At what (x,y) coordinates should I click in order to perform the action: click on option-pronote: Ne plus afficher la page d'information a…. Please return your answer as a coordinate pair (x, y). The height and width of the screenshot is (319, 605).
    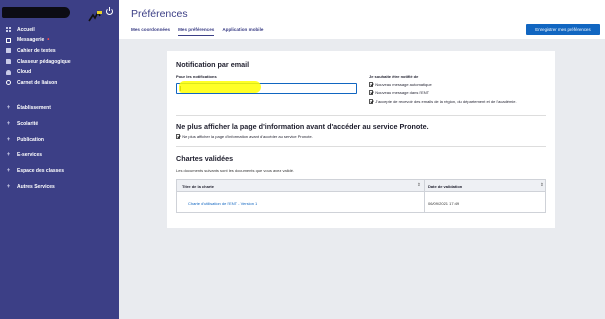
    Looking at the image, I should click on (244, 136).